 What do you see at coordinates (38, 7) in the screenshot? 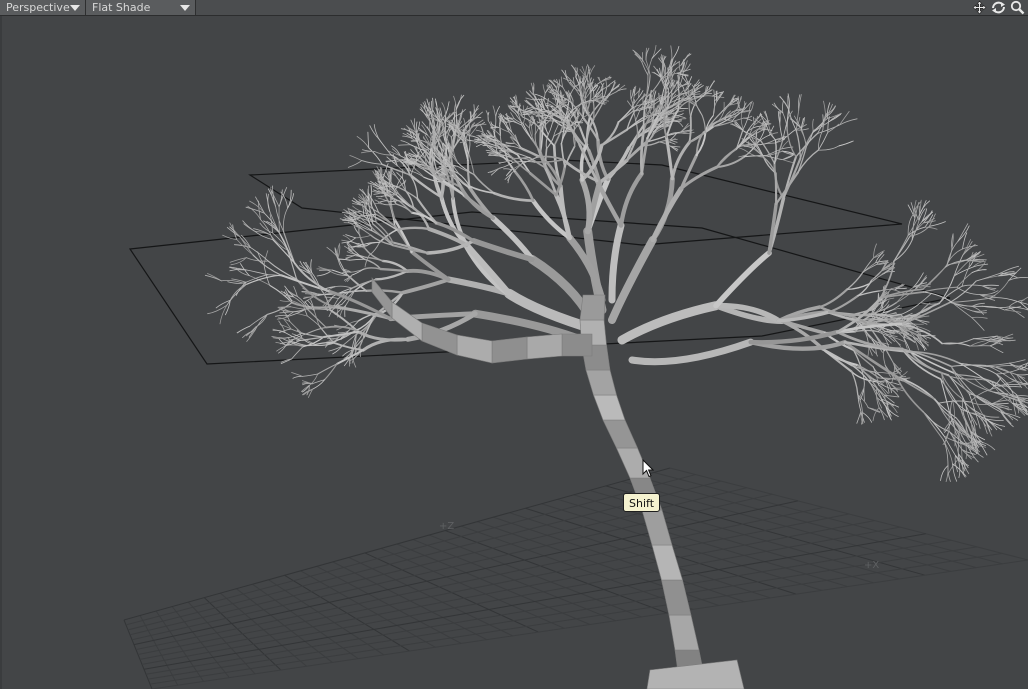
I see `view-type-label: Perspective` at bounding box center [38, 7].